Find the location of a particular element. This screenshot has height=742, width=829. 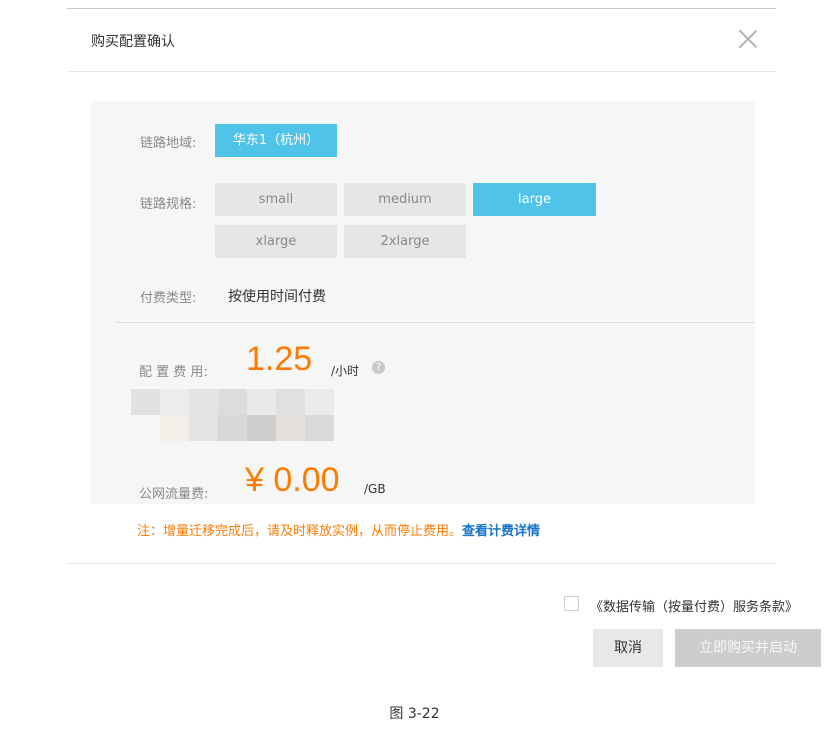

cancel-button: 取消 is located at coordinates (628, 648).